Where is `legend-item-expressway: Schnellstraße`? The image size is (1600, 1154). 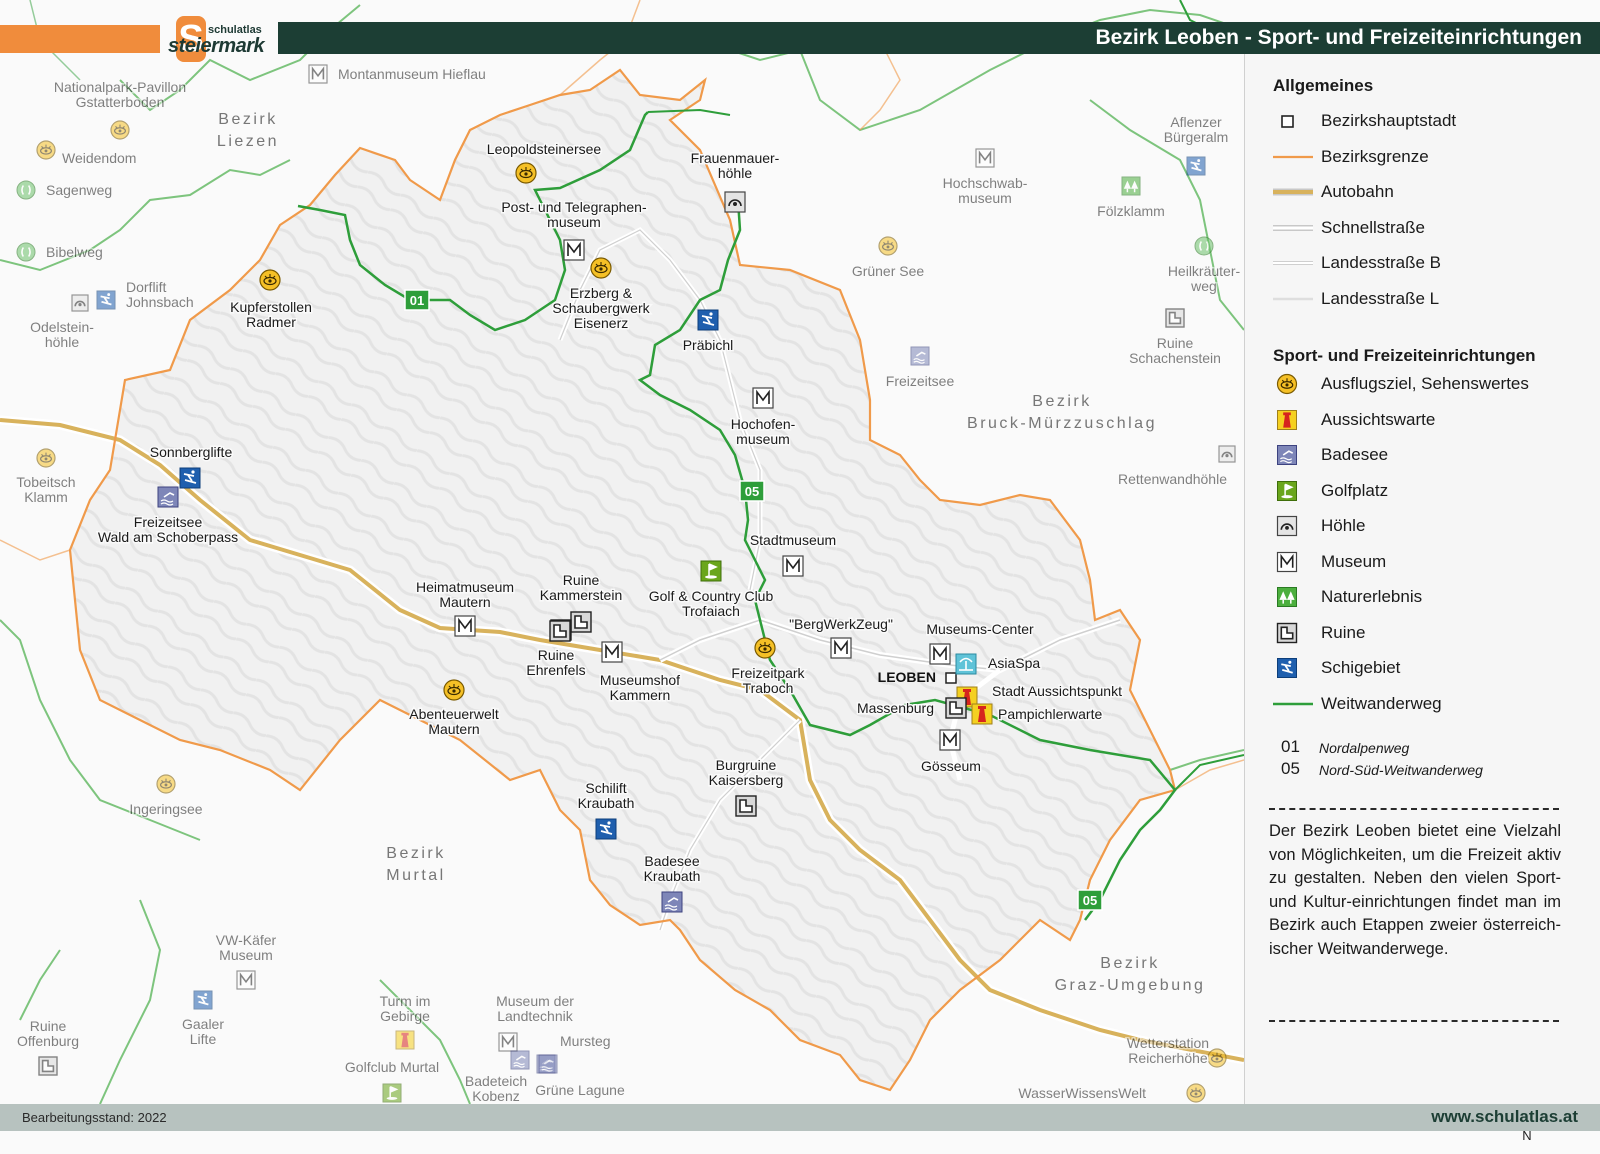
legend-item-expressway: Schnellstraße is located at coordinates (1349, 228).